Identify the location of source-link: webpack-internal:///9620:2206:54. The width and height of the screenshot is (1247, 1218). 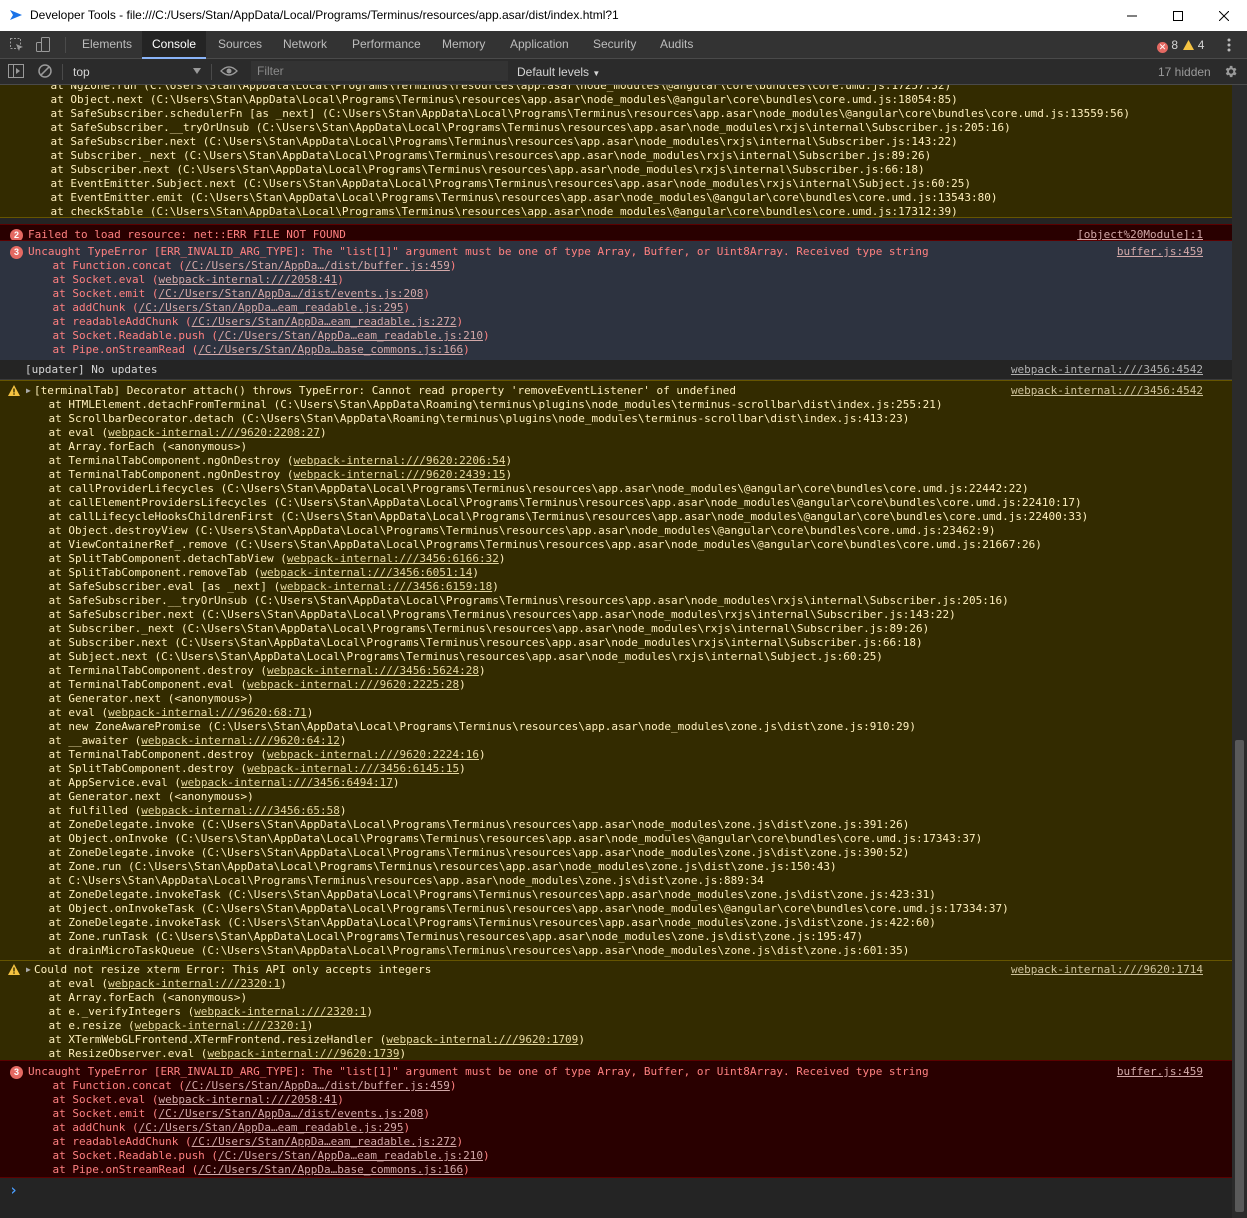
(400, 460).